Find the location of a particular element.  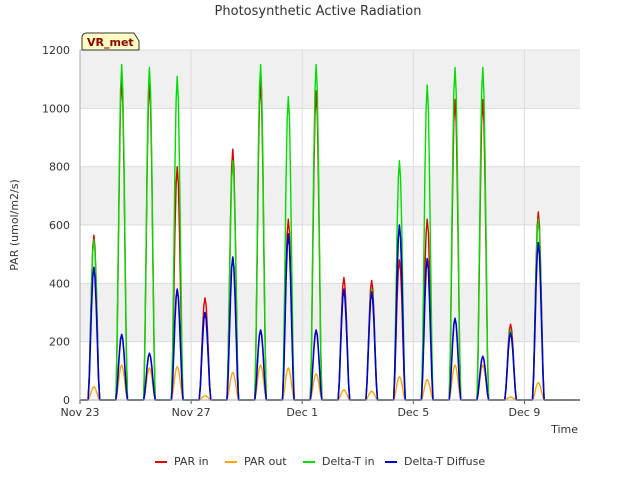

legend-label: PAR in is located at coordinates (191, 461).